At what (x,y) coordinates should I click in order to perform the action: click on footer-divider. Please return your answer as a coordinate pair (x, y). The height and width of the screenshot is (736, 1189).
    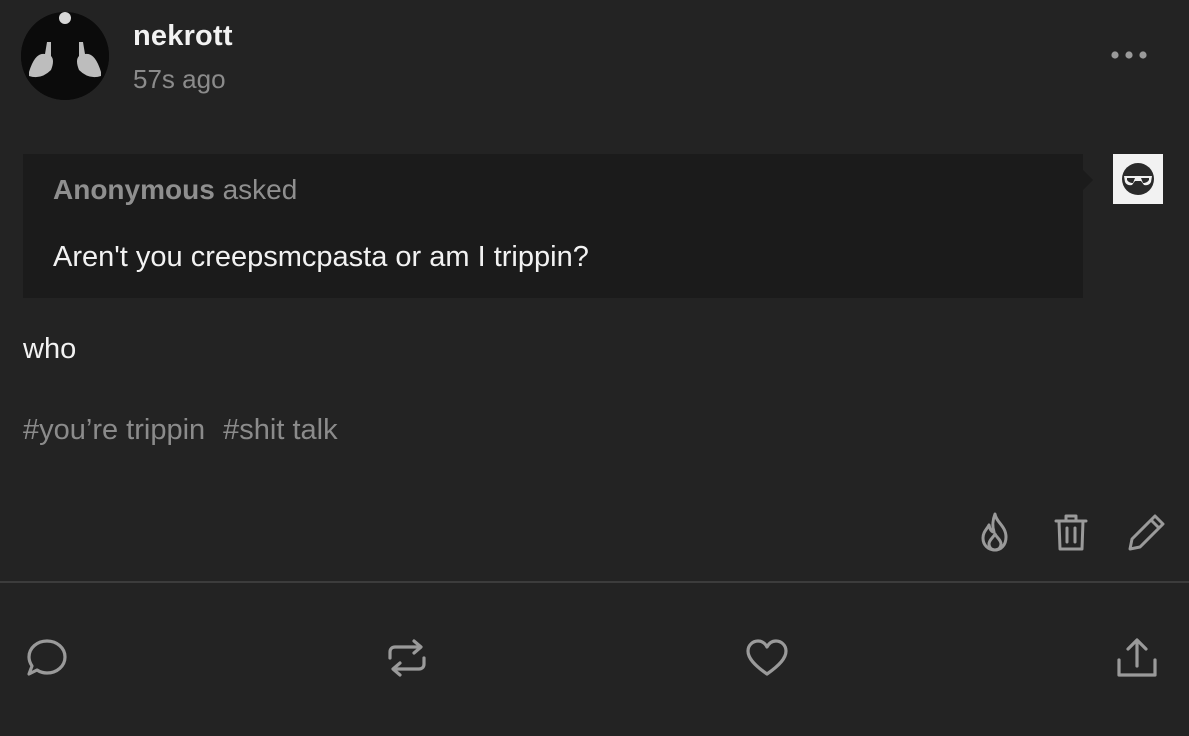
    Looking at the image, I should click on (594, 582).